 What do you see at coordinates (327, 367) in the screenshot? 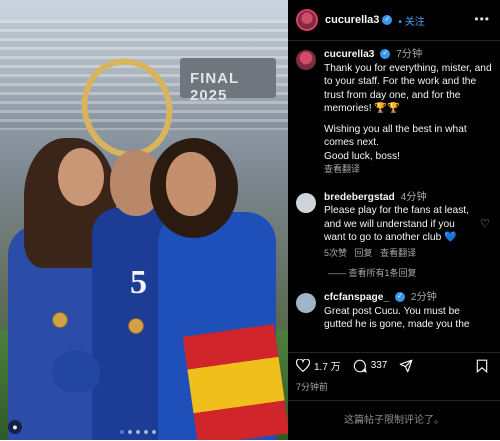
I see `likes-count: 1.7 万` at bounding box center [327, 367].